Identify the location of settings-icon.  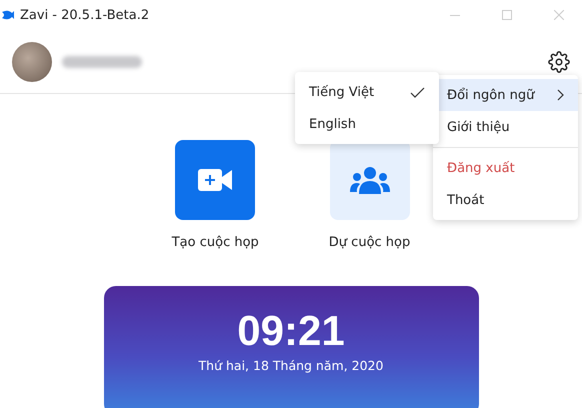
(559, 61).